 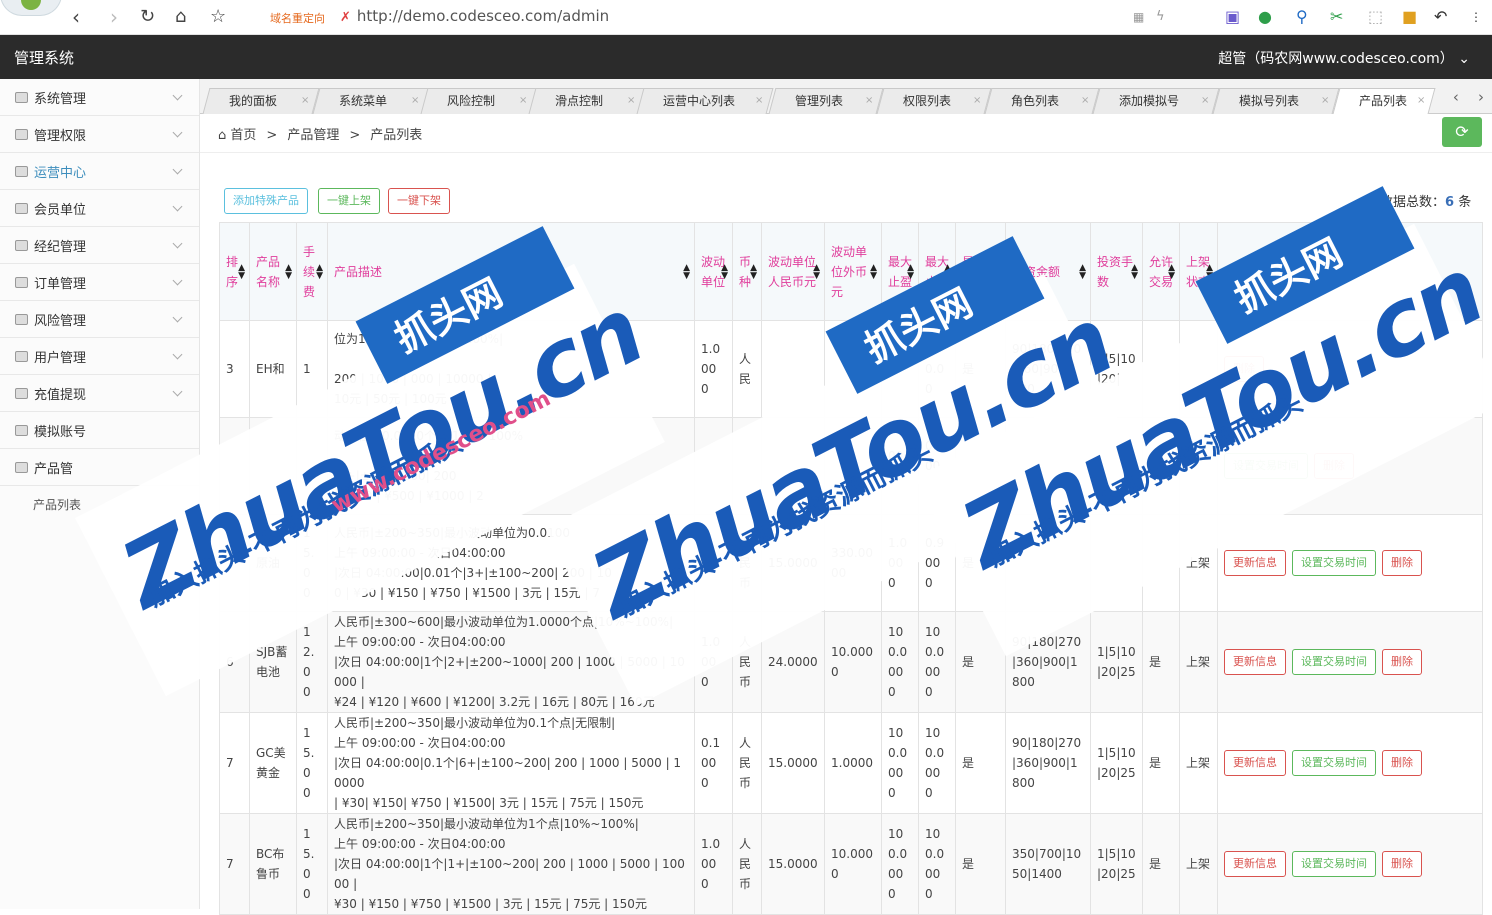 What do you see at coordinates (243, 135) in the screenshot?
I see `breadcrumb-home: 首页` at bounding box center [243, 135].